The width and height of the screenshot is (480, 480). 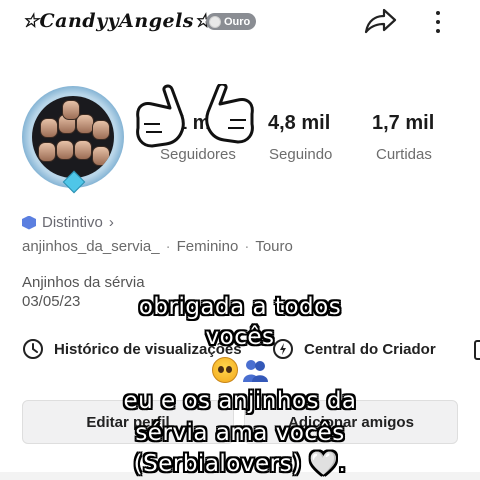 I want to click on gold-badge: Ouro, so click(x=231, y=21).